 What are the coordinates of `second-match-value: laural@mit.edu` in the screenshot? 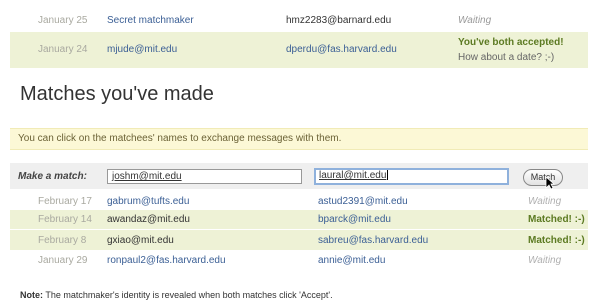 It's located at (353, 175).